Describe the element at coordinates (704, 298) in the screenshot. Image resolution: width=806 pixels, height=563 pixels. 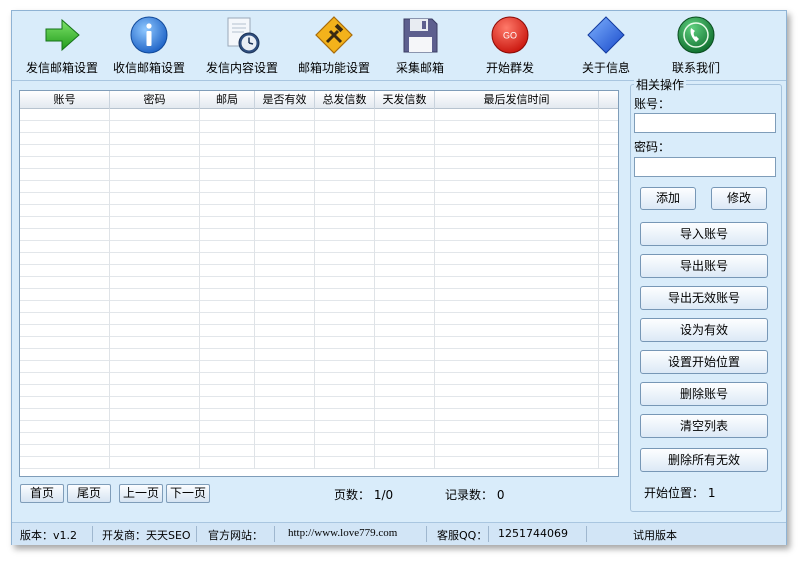
I see `export-invalid-accounts-button: 导出无效账号` at that location.